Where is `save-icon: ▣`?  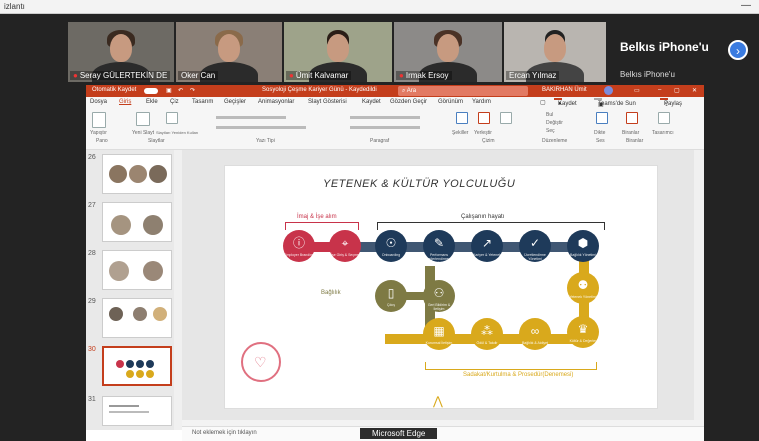
save-icon: ▣ is located at coordinates (169, 90).